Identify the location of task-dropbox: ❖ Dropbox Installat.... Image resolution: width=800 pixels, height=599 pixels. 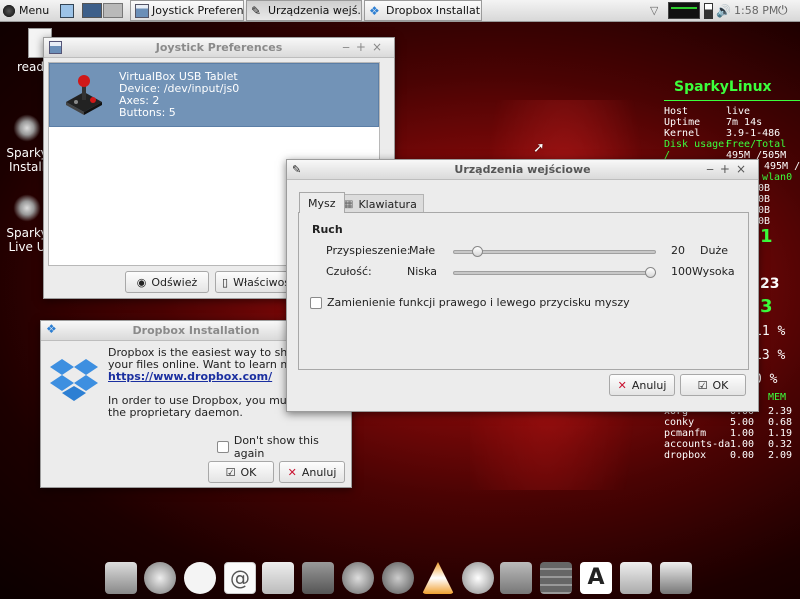
(423, 10).